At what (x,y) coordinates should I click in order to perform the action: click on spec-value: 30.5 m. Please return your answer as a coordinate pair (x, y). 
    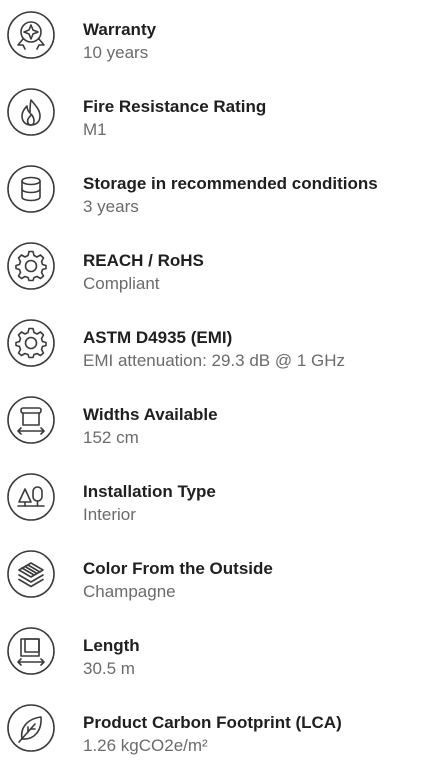
    Looking at the image, I should click on (109, 668).